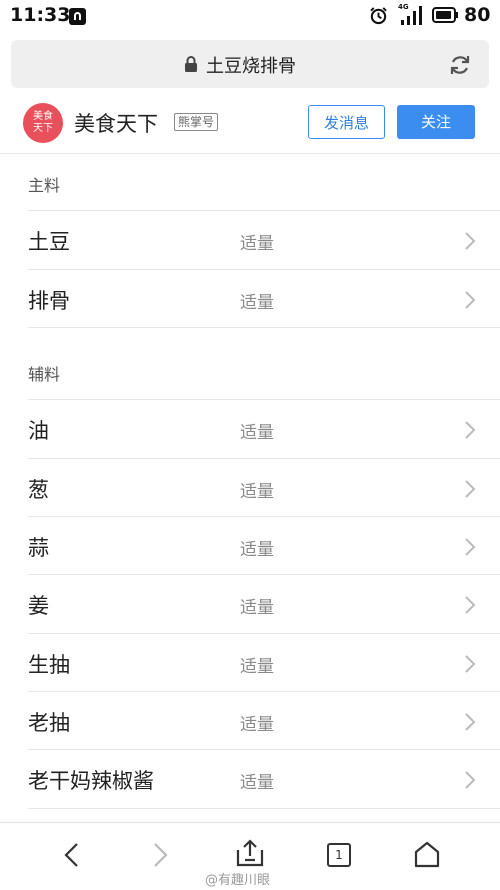 The image size is (500, 890). I want to click on account-name: 美食天下, so click(116, 123).